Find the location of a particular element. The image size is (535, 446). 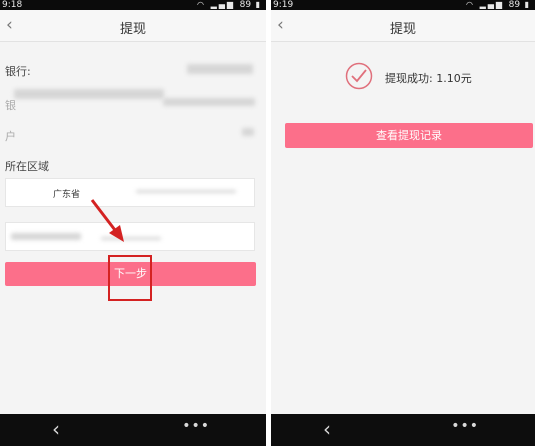

check-circle-icon is located at coordinates (359, 76).